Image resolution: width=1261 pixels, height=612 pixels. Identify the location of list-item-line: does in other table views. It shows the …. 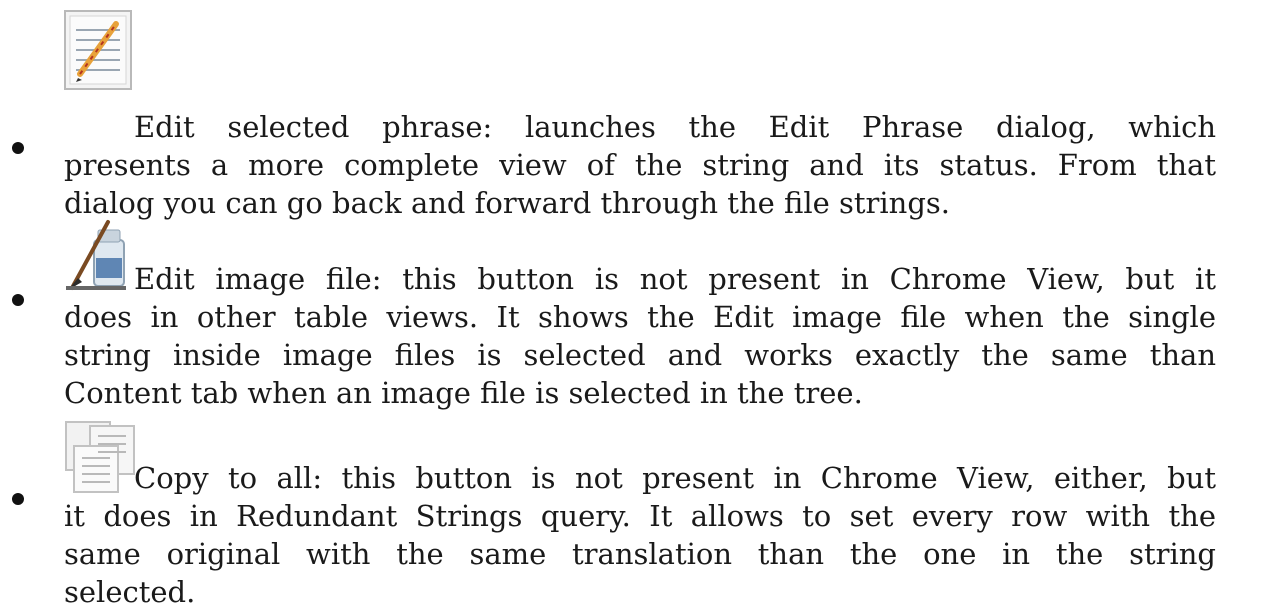
(640, 317).